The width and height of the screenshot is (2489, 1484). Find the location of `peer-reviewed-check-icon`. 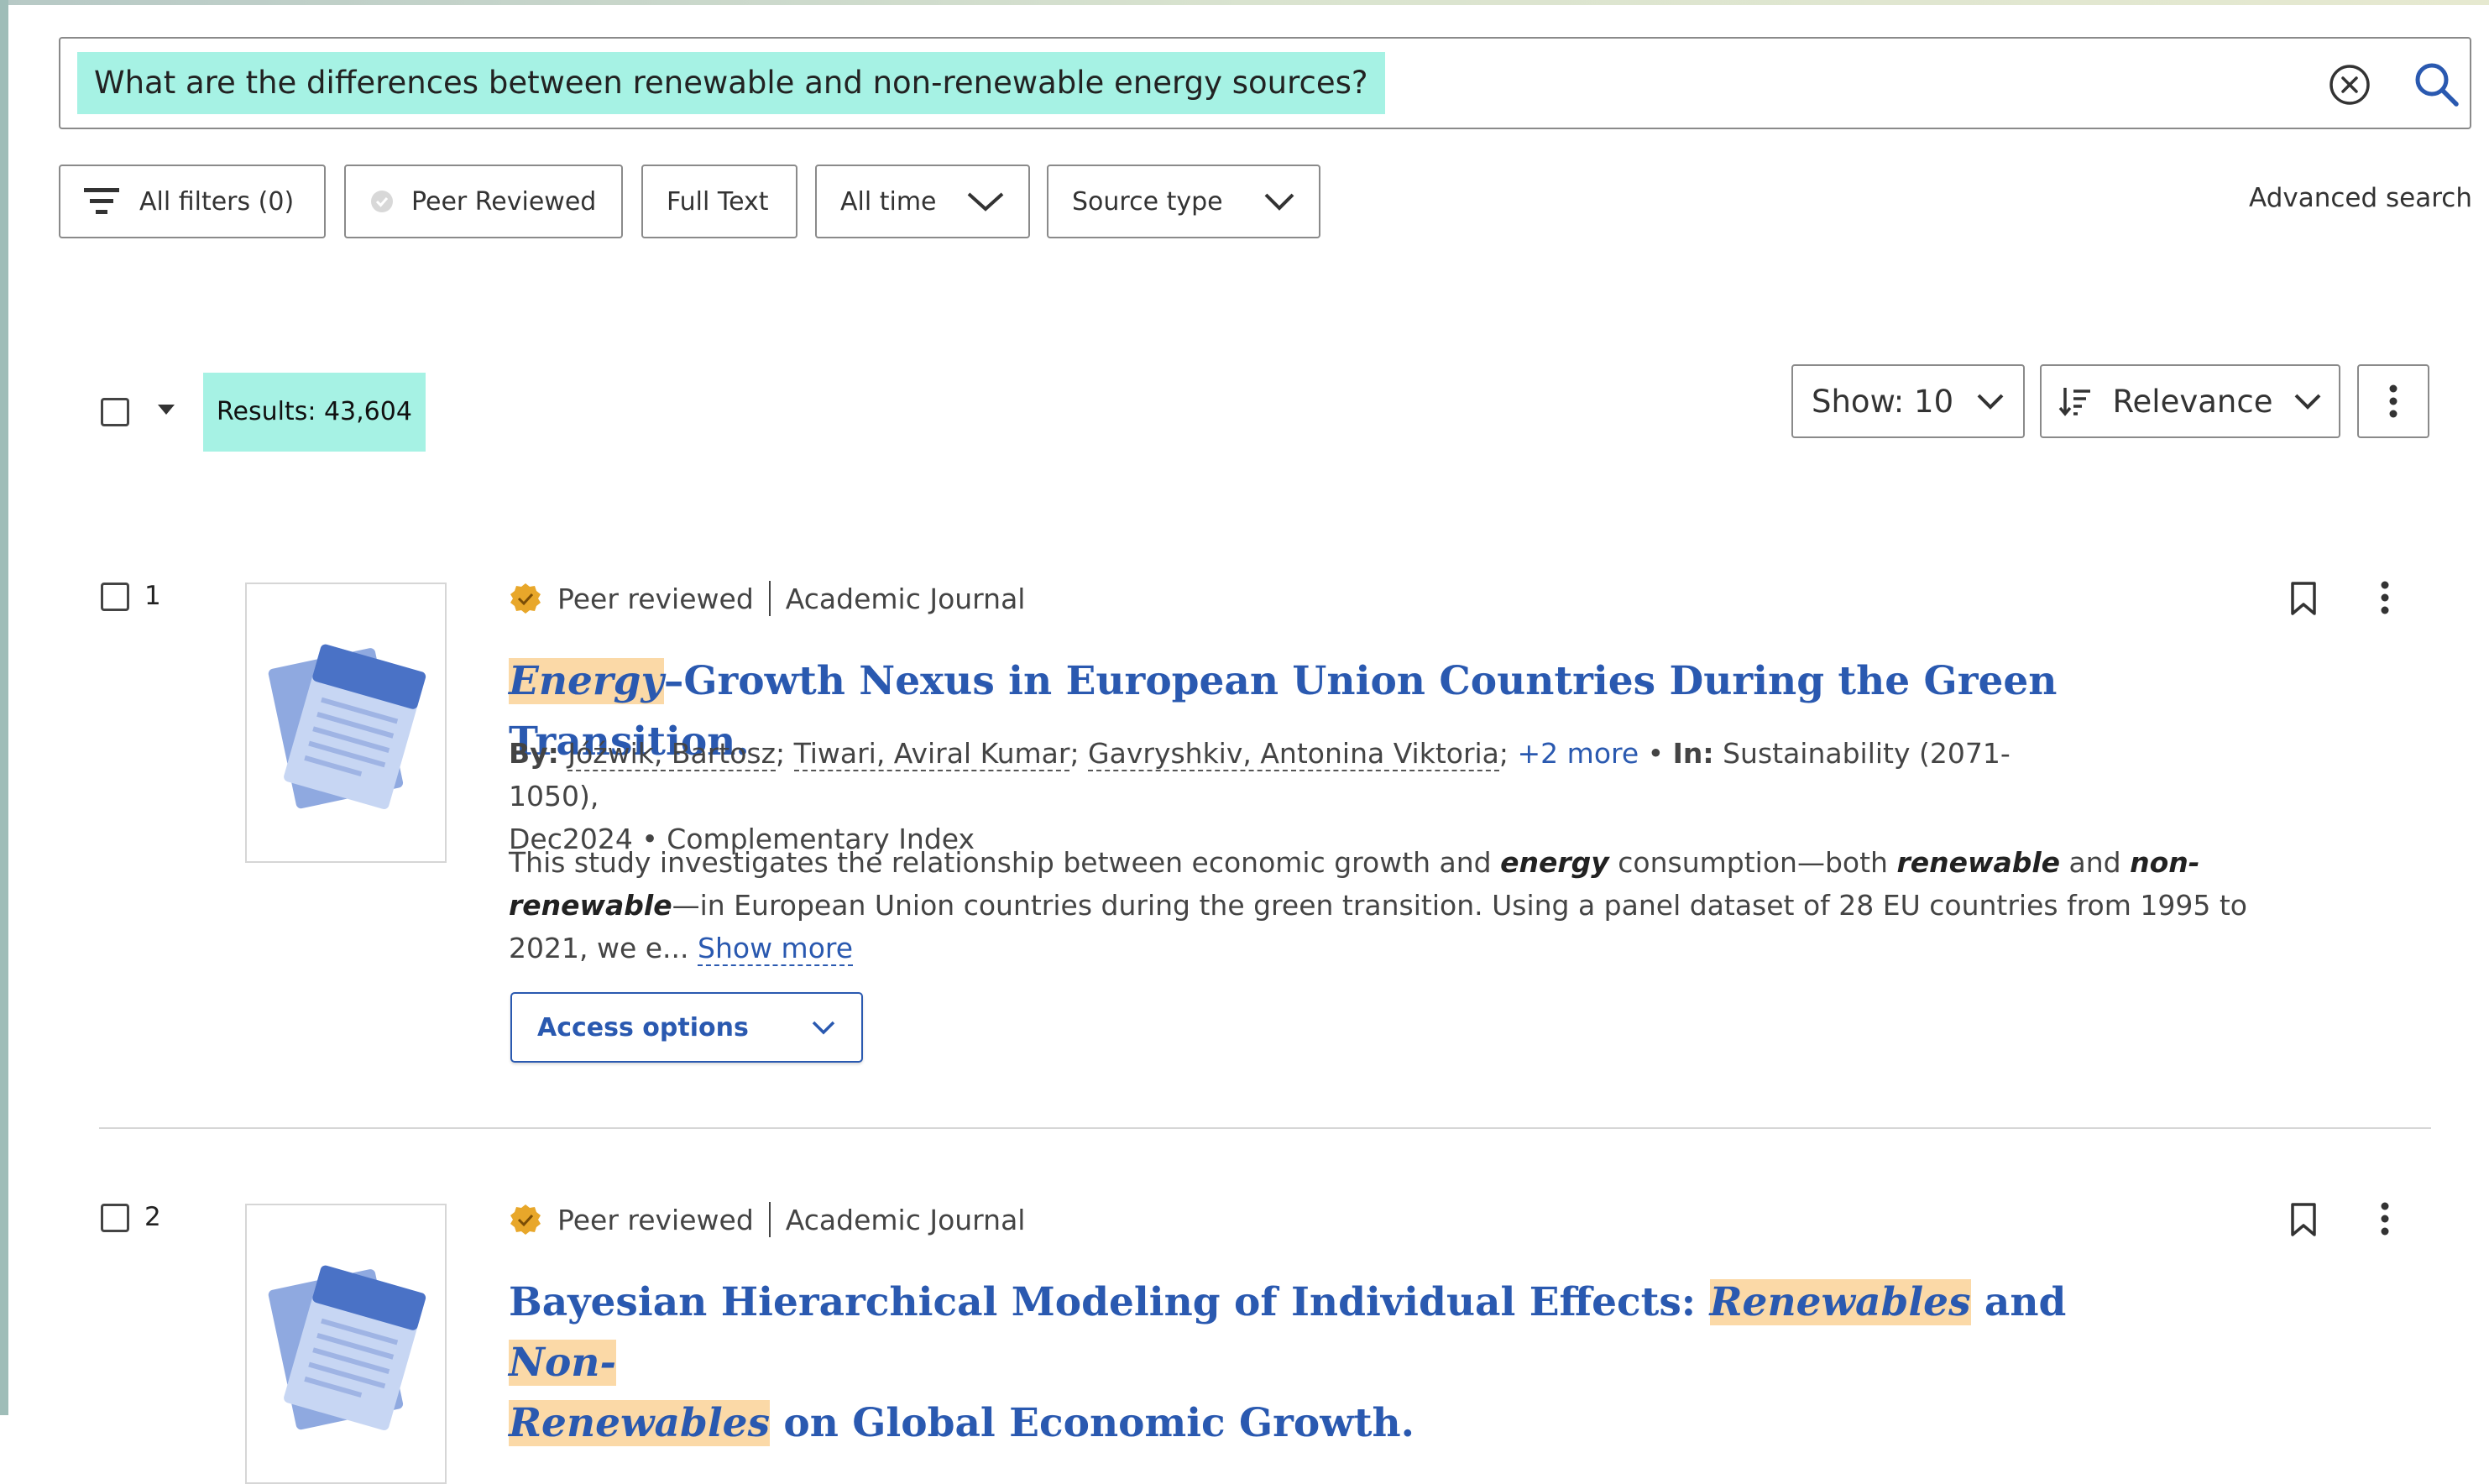

peer-reviewed-check-icon is located at coordinates (382, 201).